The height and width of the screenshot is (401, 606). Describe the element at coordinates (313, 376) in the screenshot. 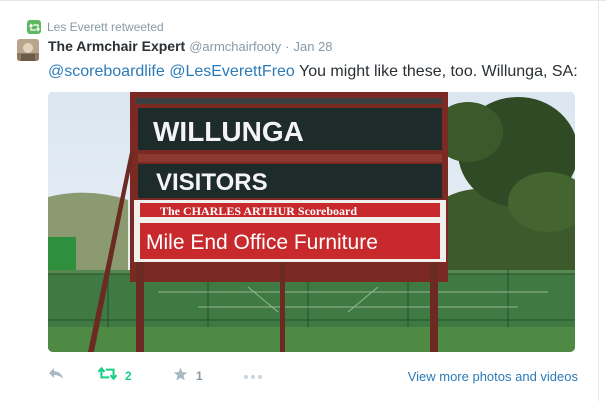

I see `tweet-actions: 2 1 View more photos and videos` at that location.